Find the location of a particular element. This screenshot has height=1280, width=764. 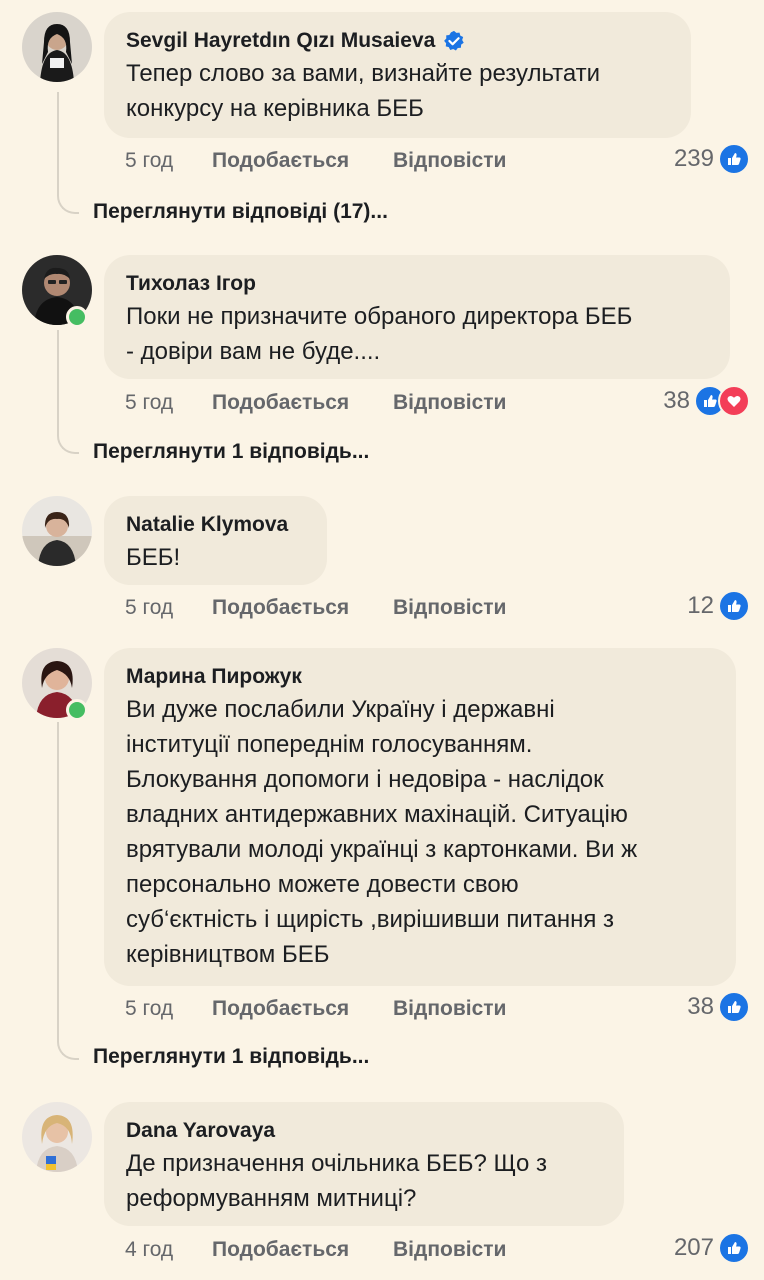

comment-author: Sevgil Hayretdın Qızı Musaieva is located at coordinates (397, 41).